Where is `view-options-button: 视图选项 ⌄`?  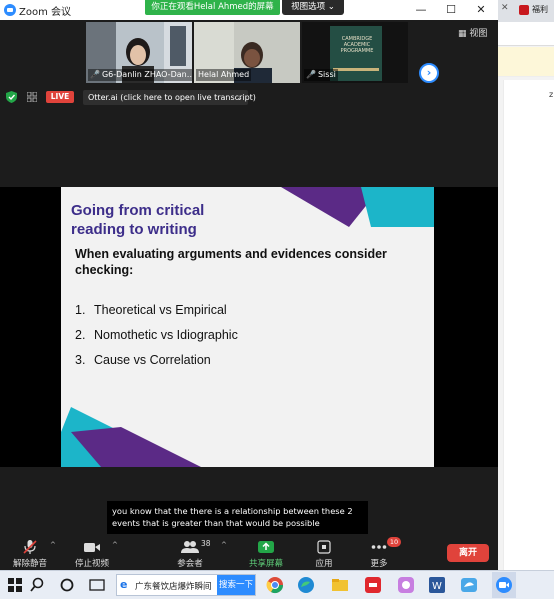 view-options-button: 视图选项 ⌄ is located at coordinates (313, 7).